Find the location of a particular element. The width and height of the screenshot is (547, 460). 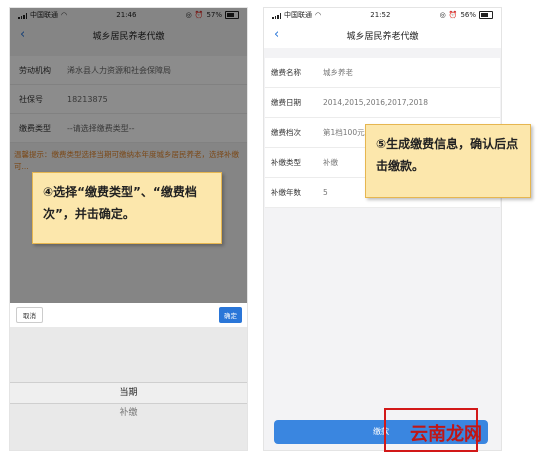

info-label: 缴费档次 is located at coordinates (286, 132).